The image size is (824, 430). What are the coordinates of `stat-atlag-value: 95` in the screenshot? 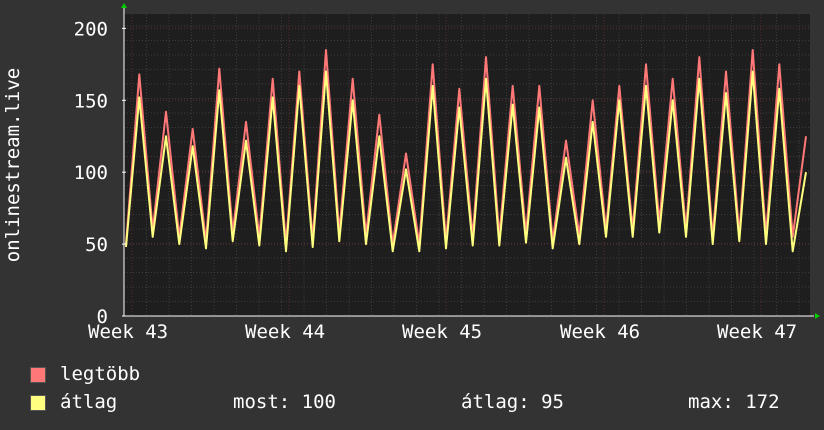 It's located at (552, 402).